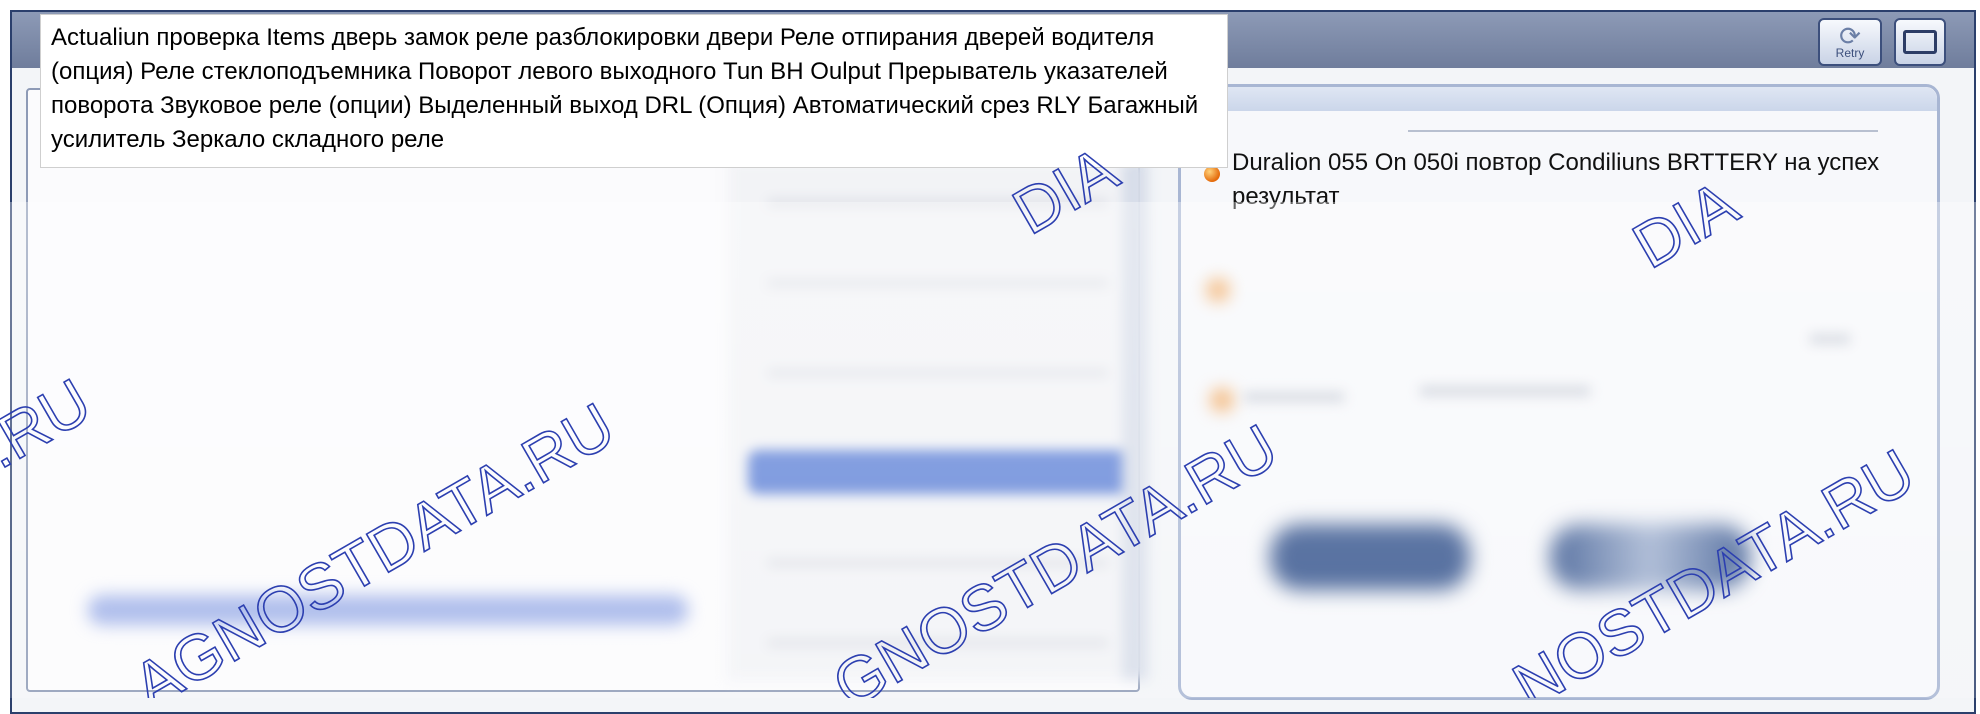 Image resolution: width=1980 pixels, height=714 pixels. What do you see at coordinates (388, 610) in the screenshot?
I see `blurred-link` at bounding box center [388, 610].